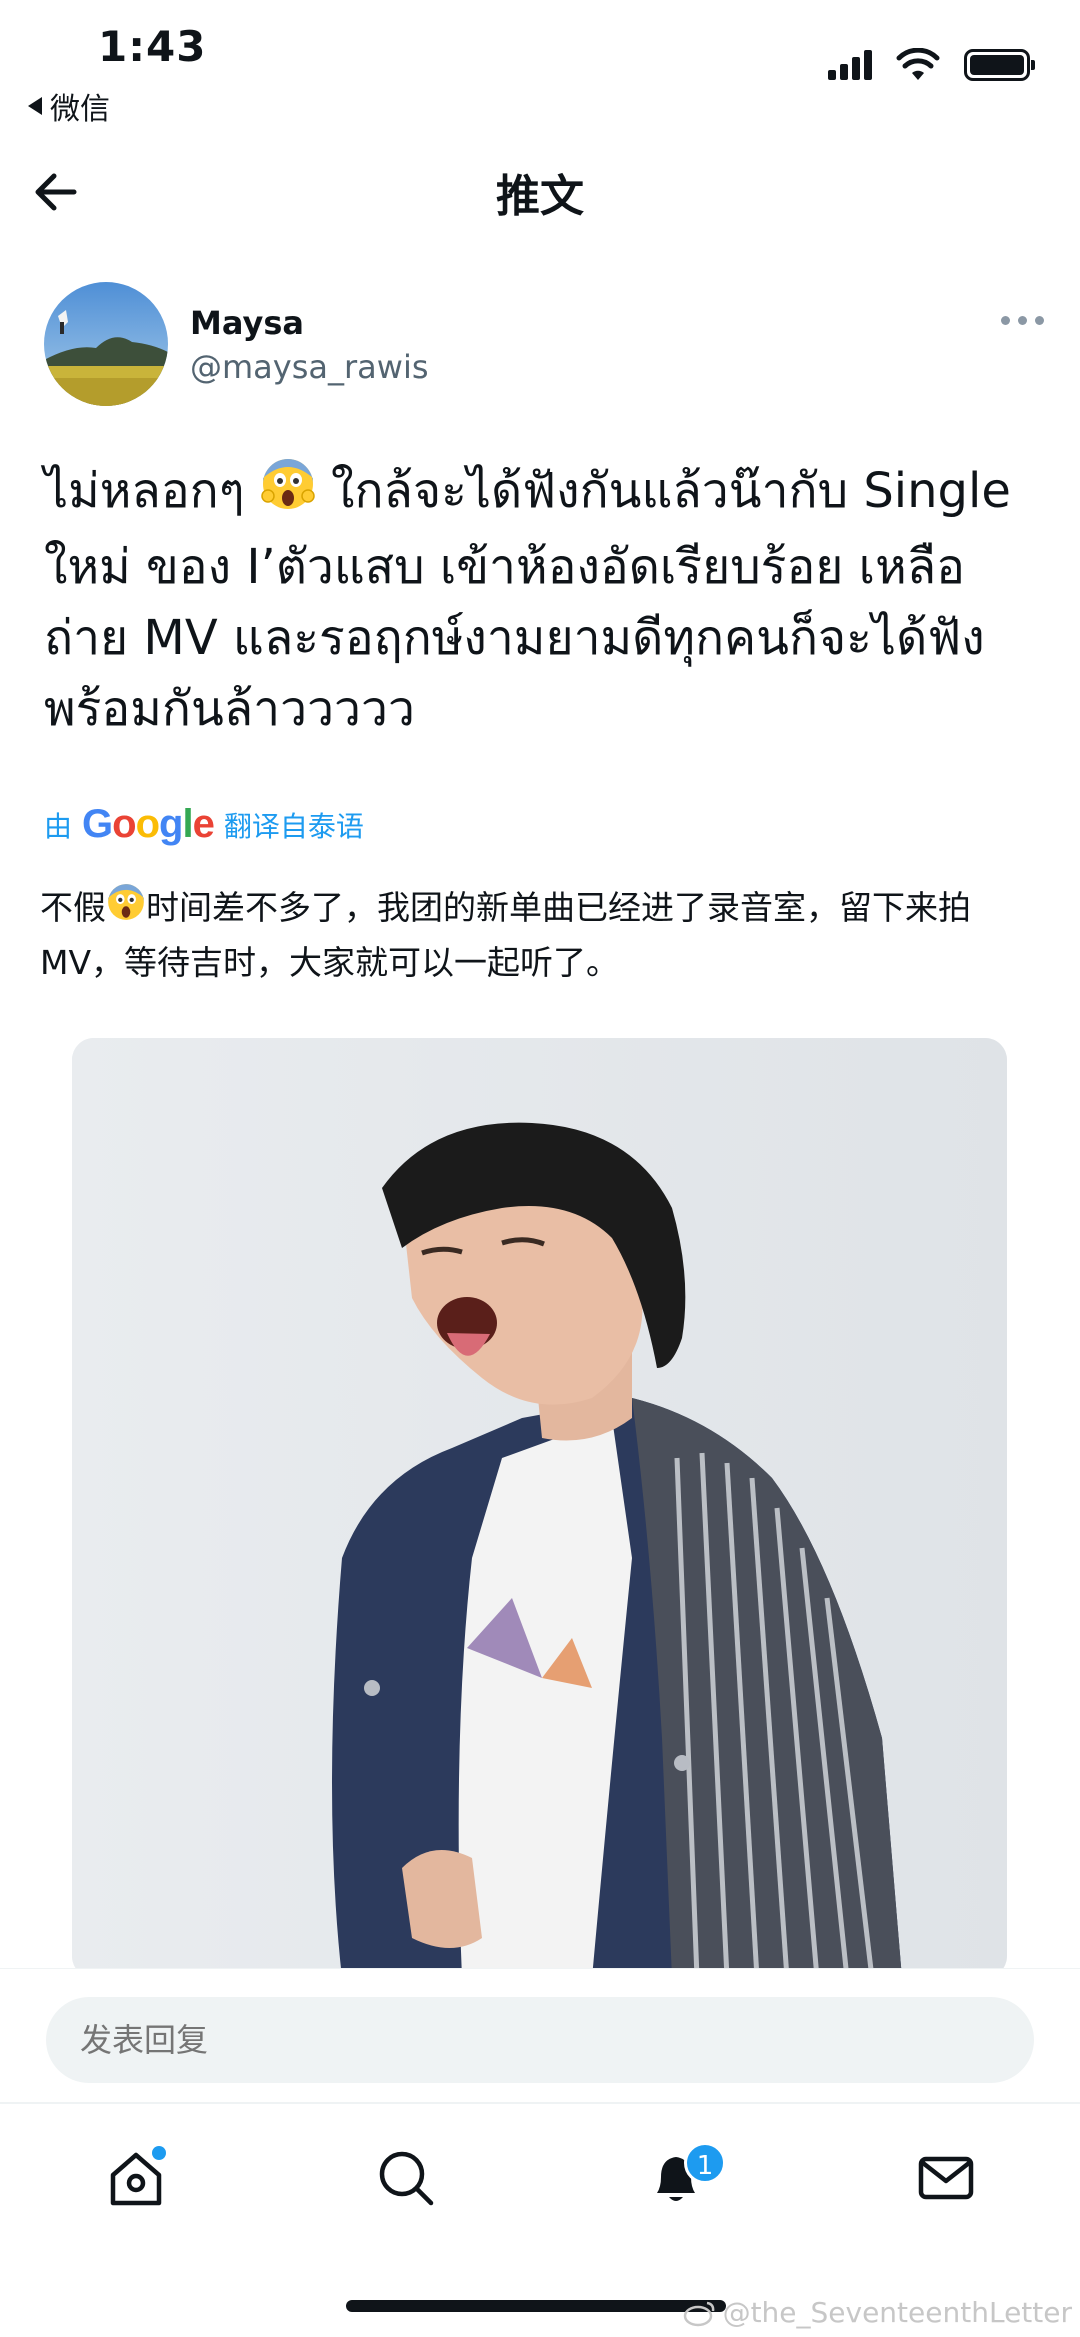 The width and height of the screenshot is (1080, 2337). Describe the element at coordinates (58, 826) in the screenshot. I see `translated-prefix: 由` at that location.